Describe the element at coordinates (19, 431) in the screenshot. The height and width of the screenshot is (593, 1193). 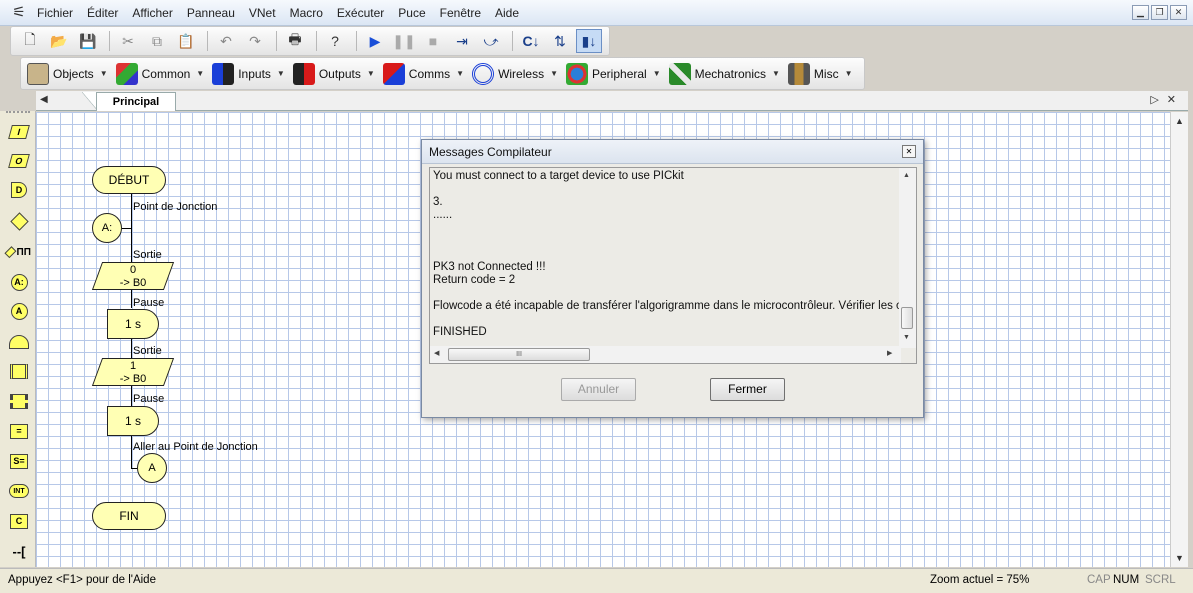
I see `calculation-icon: =` at that location.